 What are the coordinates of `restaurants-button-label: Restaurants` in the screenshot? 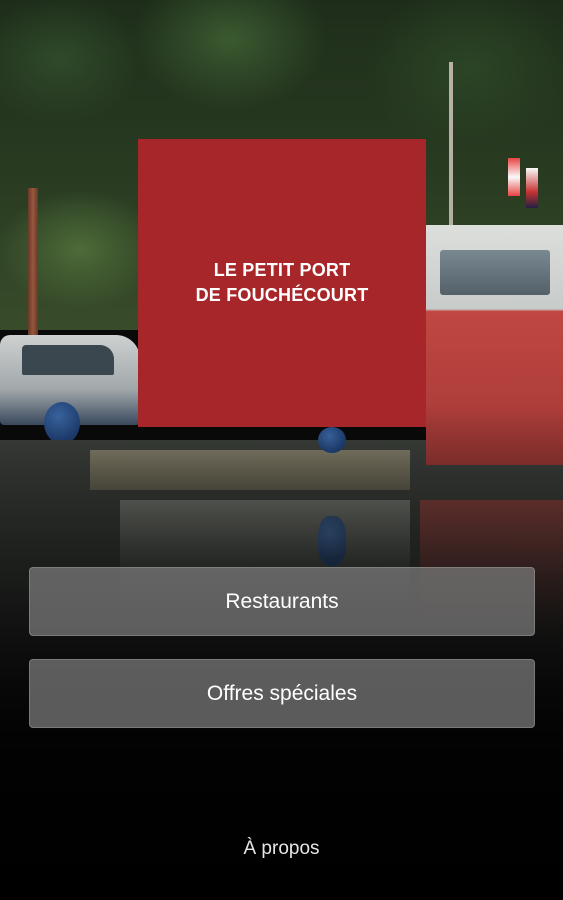 It's located at (282, 601).